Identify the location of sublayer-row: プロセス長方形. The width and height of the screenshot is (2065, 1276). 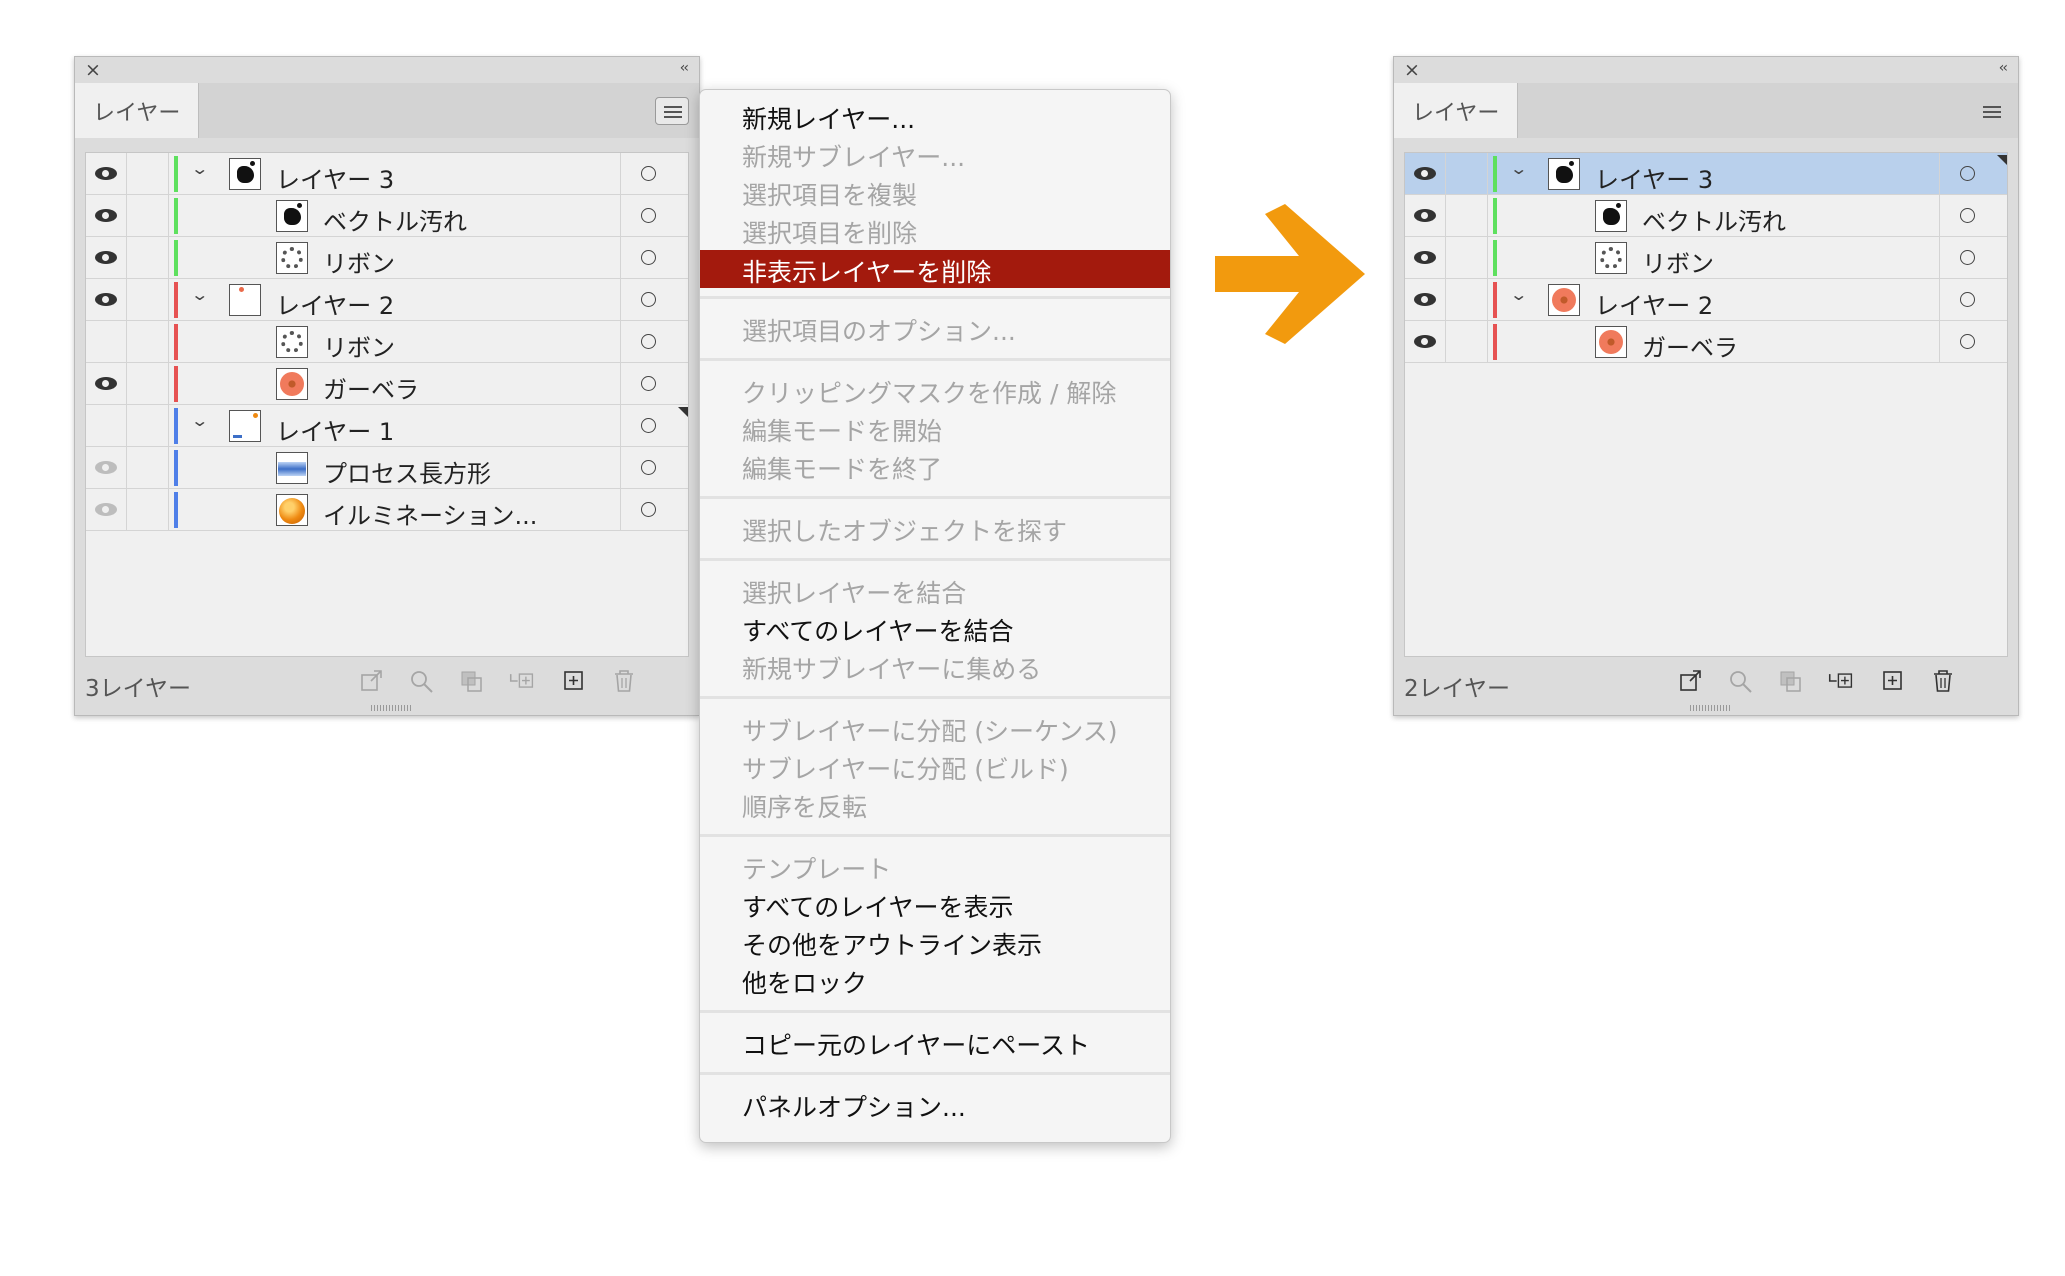
(387, 468).